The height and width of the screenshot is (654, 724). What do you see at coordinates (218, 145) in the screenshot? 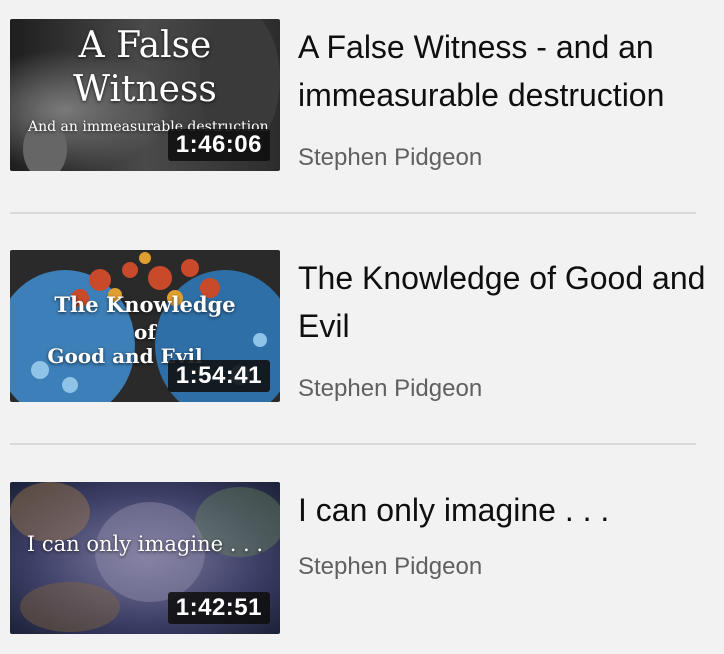
I see `duration-badge: 1:46:06` at bounding box center [218, 145].